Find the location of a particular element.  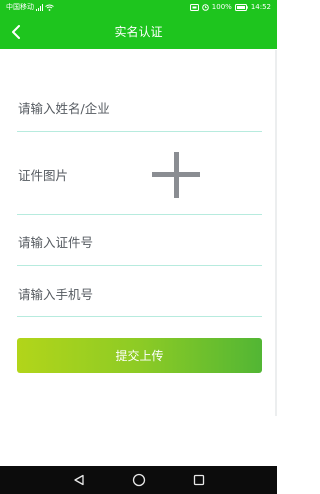

name-field is located at coordinates (139, 108).